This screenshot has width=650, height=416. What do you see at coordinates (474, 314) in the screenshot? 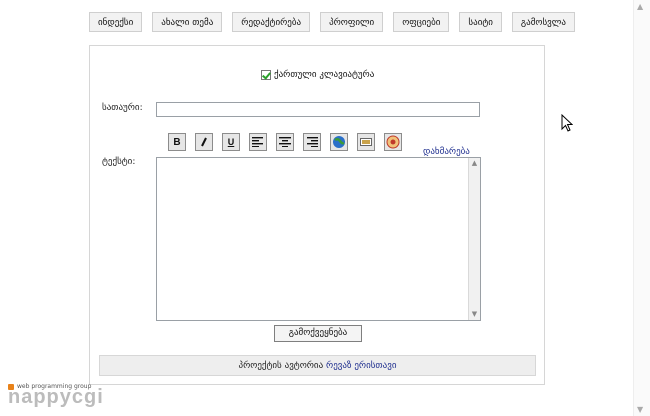
I see `scroll-down-arrow-icon: ▼` at bounding box center [474, 314].